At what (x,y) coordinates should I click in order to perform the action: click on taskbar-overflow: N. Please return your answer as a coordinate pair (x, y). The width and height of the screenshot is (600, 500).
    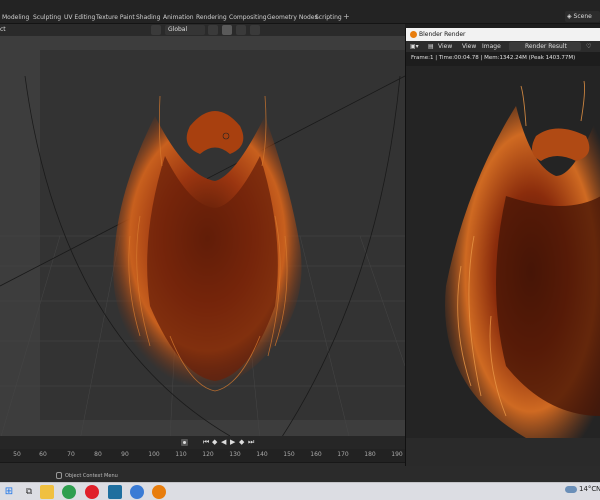
    Looking at the image, I should click on (598, 489).